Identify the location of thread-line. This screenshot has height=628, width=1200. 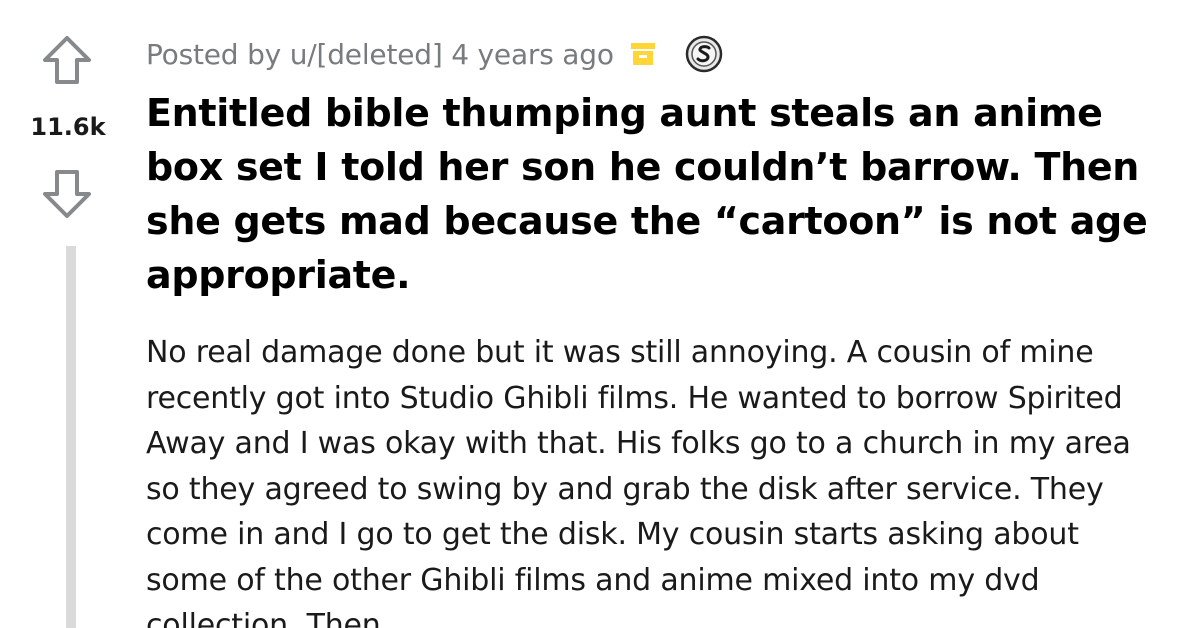
(71, 437).